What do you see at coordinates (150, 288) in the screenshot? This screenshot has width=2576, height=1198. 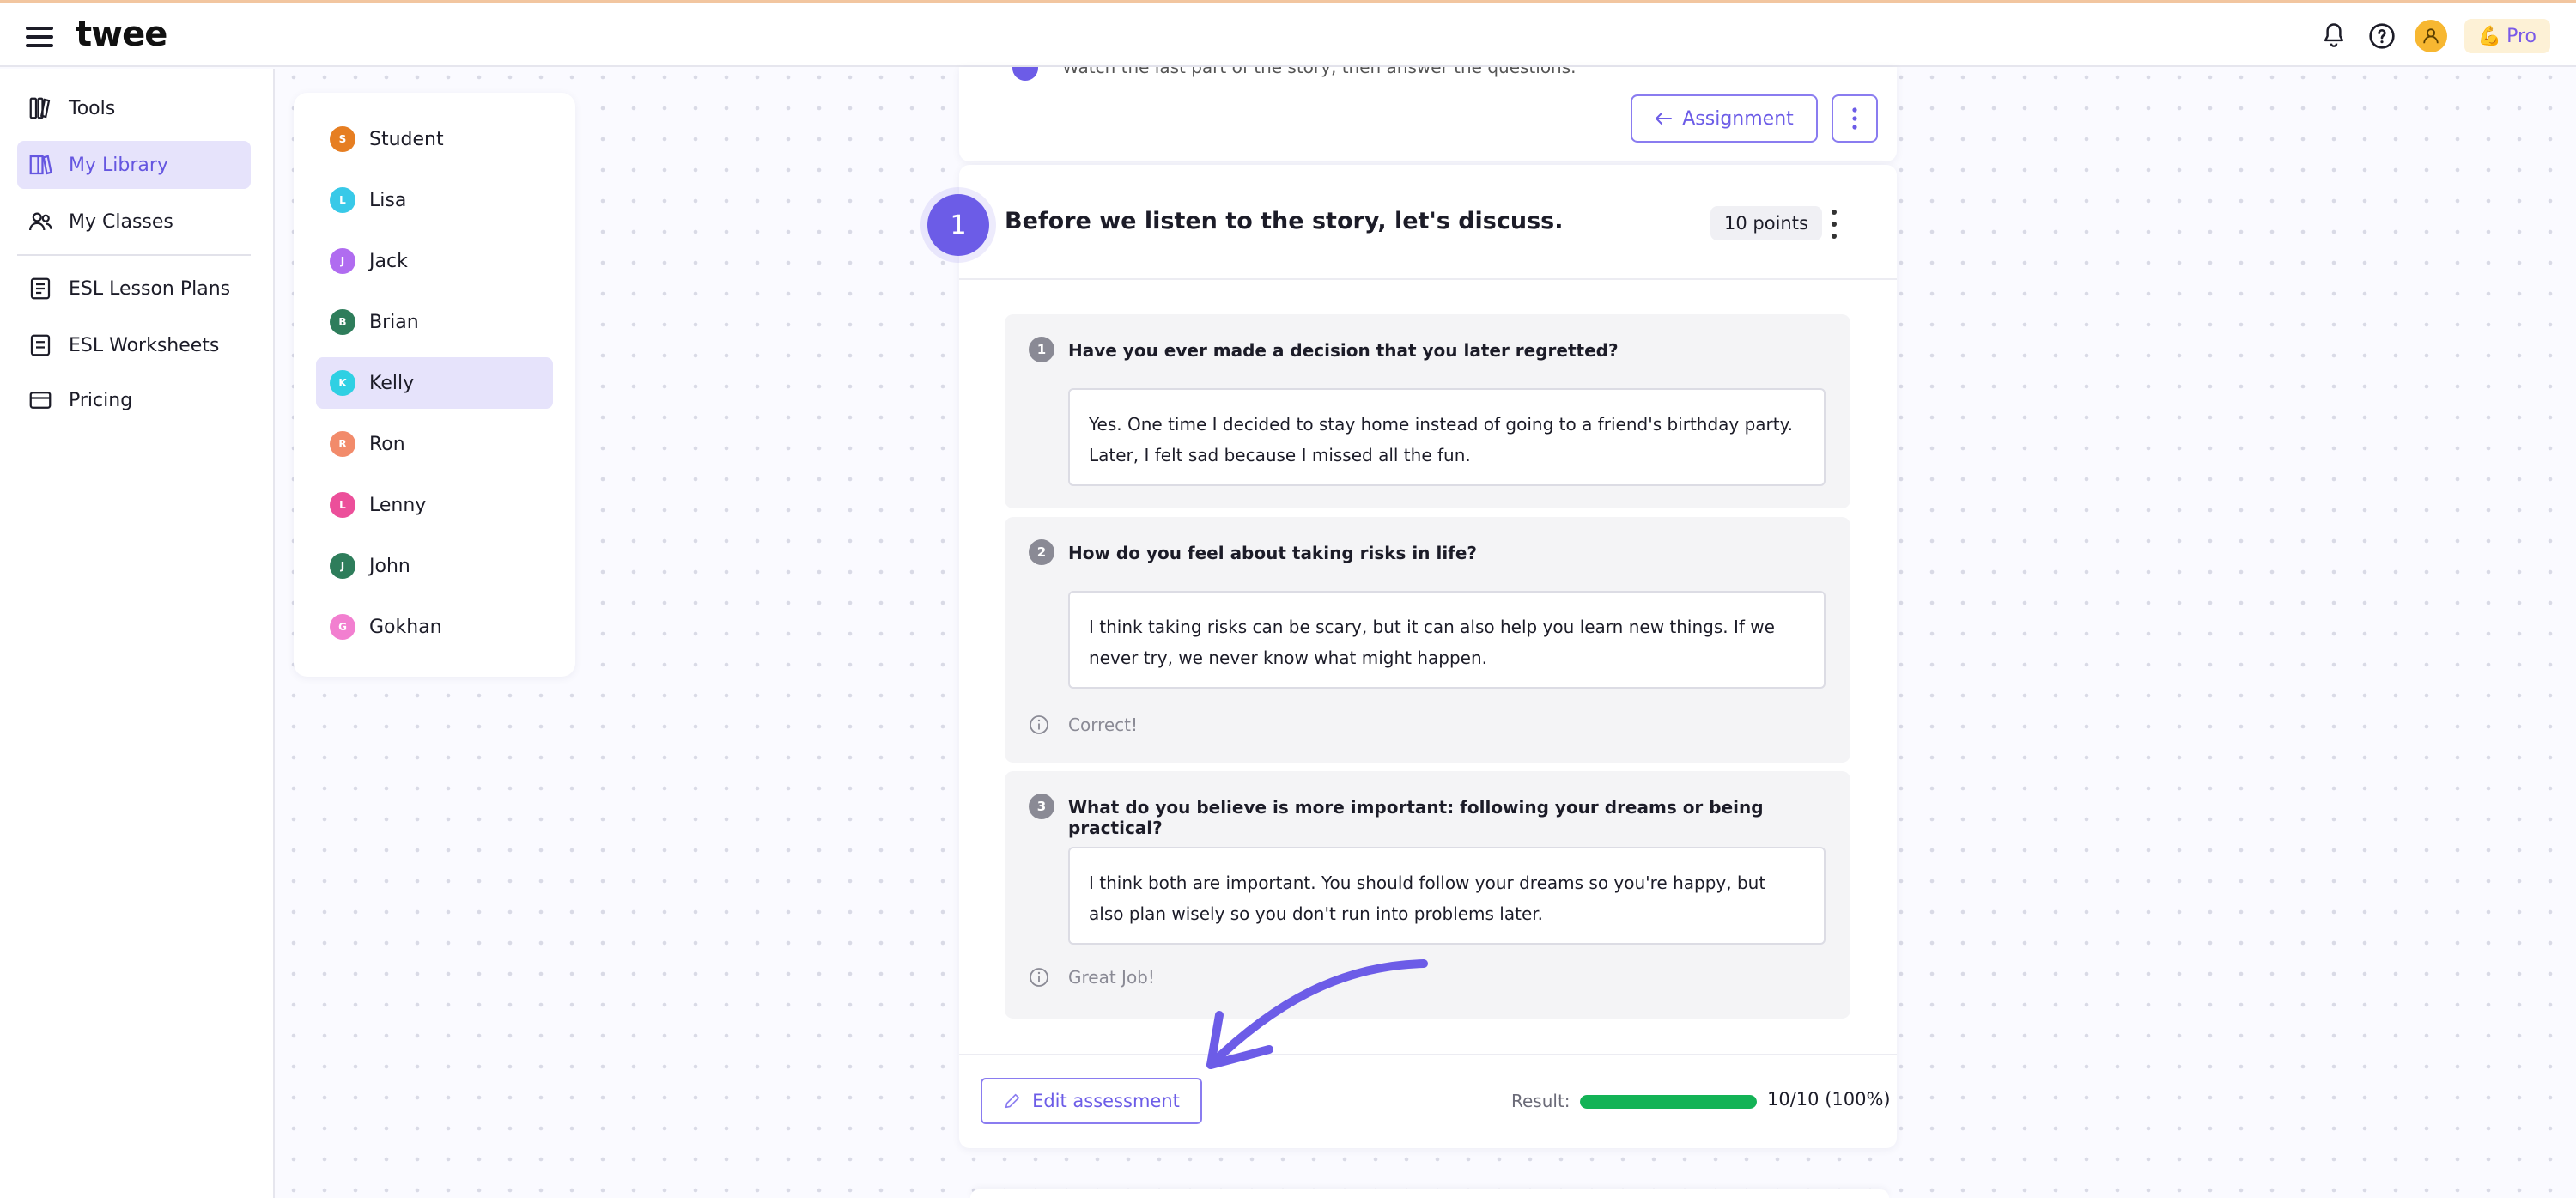 I see `nav-label: ESL Lesson Plans` at bounding box center [150, 288].